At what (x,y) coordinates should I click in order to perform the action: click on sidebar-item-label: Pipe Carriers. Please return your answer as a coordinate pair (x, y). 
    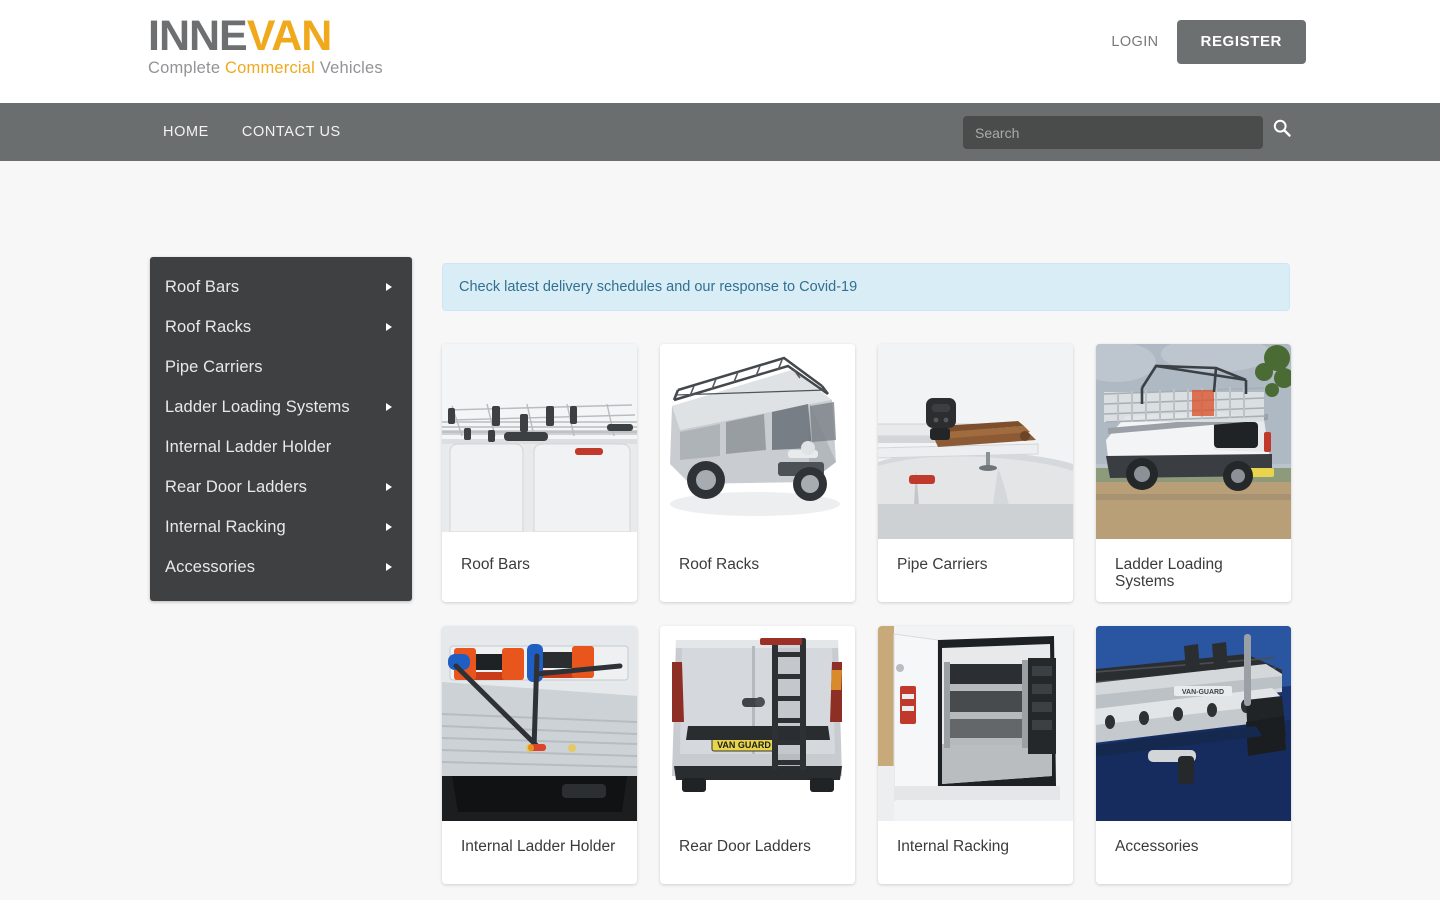
    Looking at the image, I should click on (214, 366).